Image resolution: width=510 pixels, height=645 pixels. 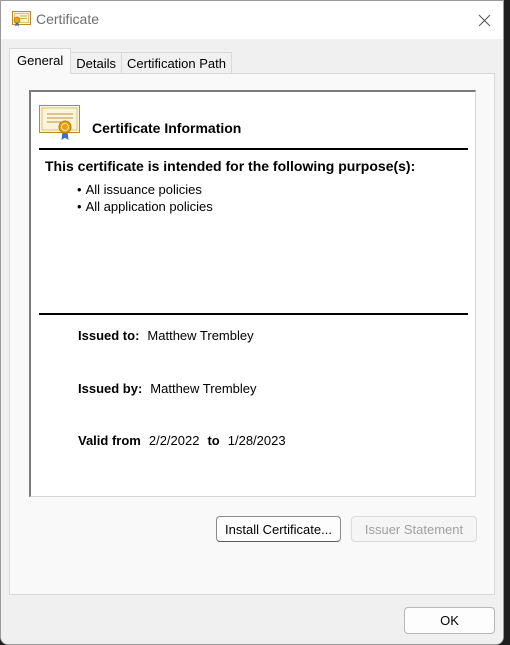 What do you see at coordinates (253, 149) in the screenshot?
I see `divider-top` at bounding box center [253, 149].